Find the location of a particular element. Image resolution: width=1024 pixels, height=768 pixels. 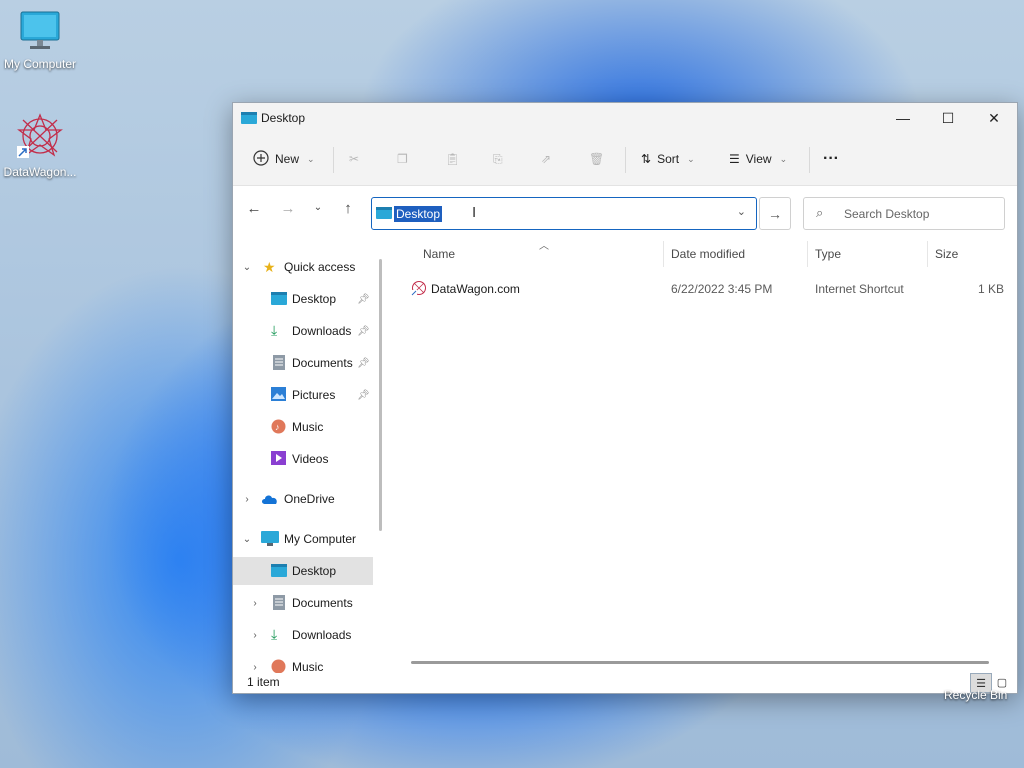

column-header-name: Name is located at coordinates (439, 254).